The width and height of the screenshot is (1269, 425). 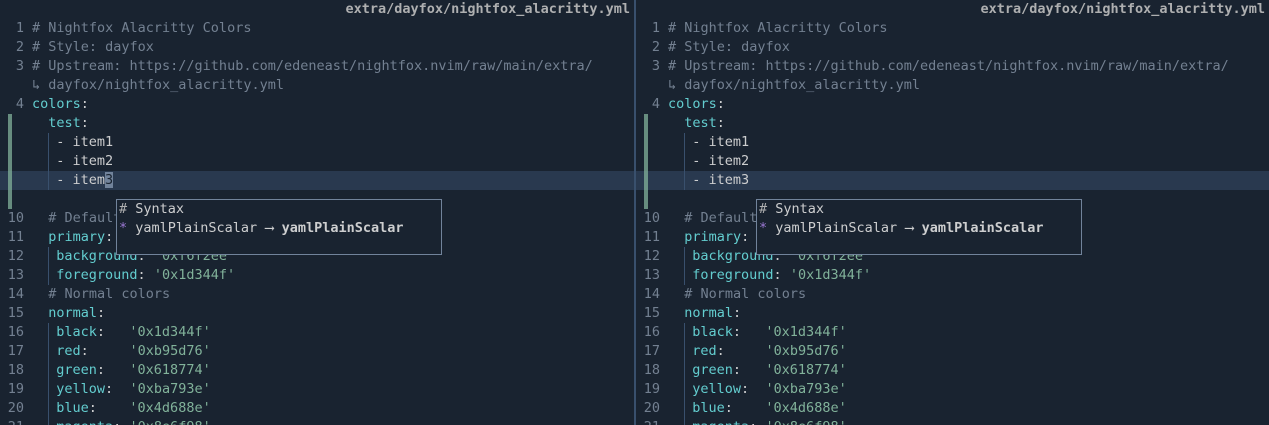 What do you see at coordinates (655, 28) in the screenshot?
I see `line-number: 1` at bounding box center [655, 28].